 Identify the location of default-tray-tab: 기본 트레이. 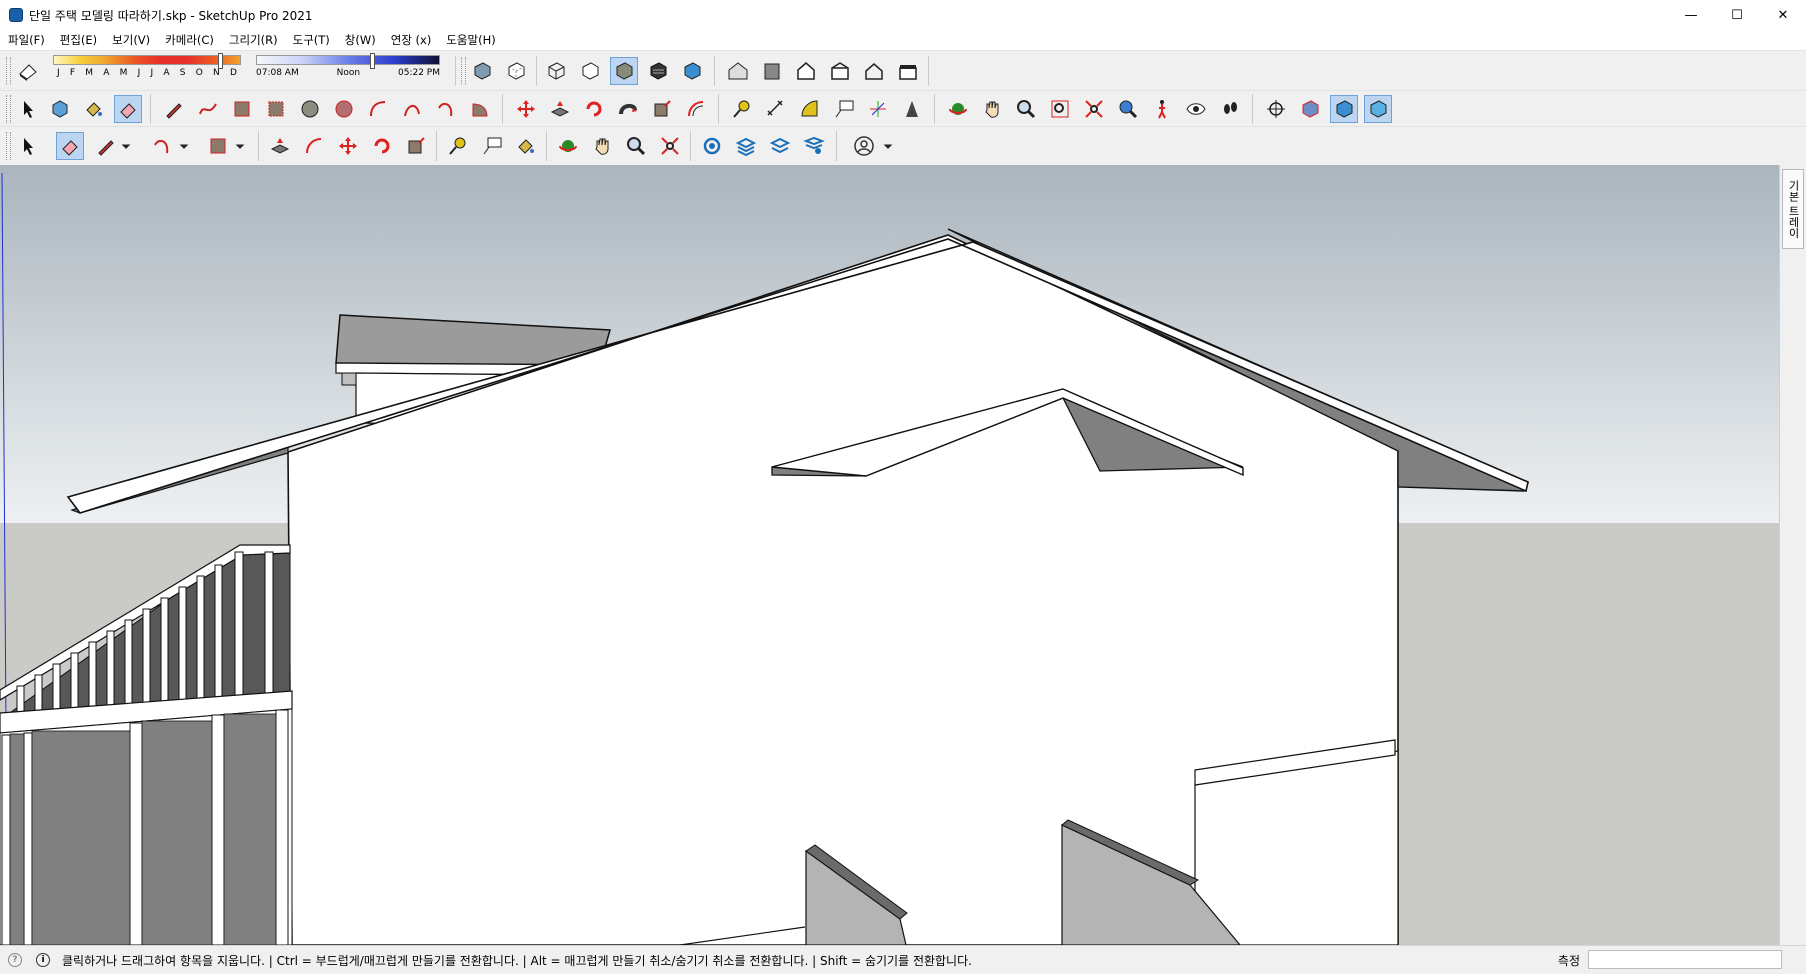
(1793, 209).